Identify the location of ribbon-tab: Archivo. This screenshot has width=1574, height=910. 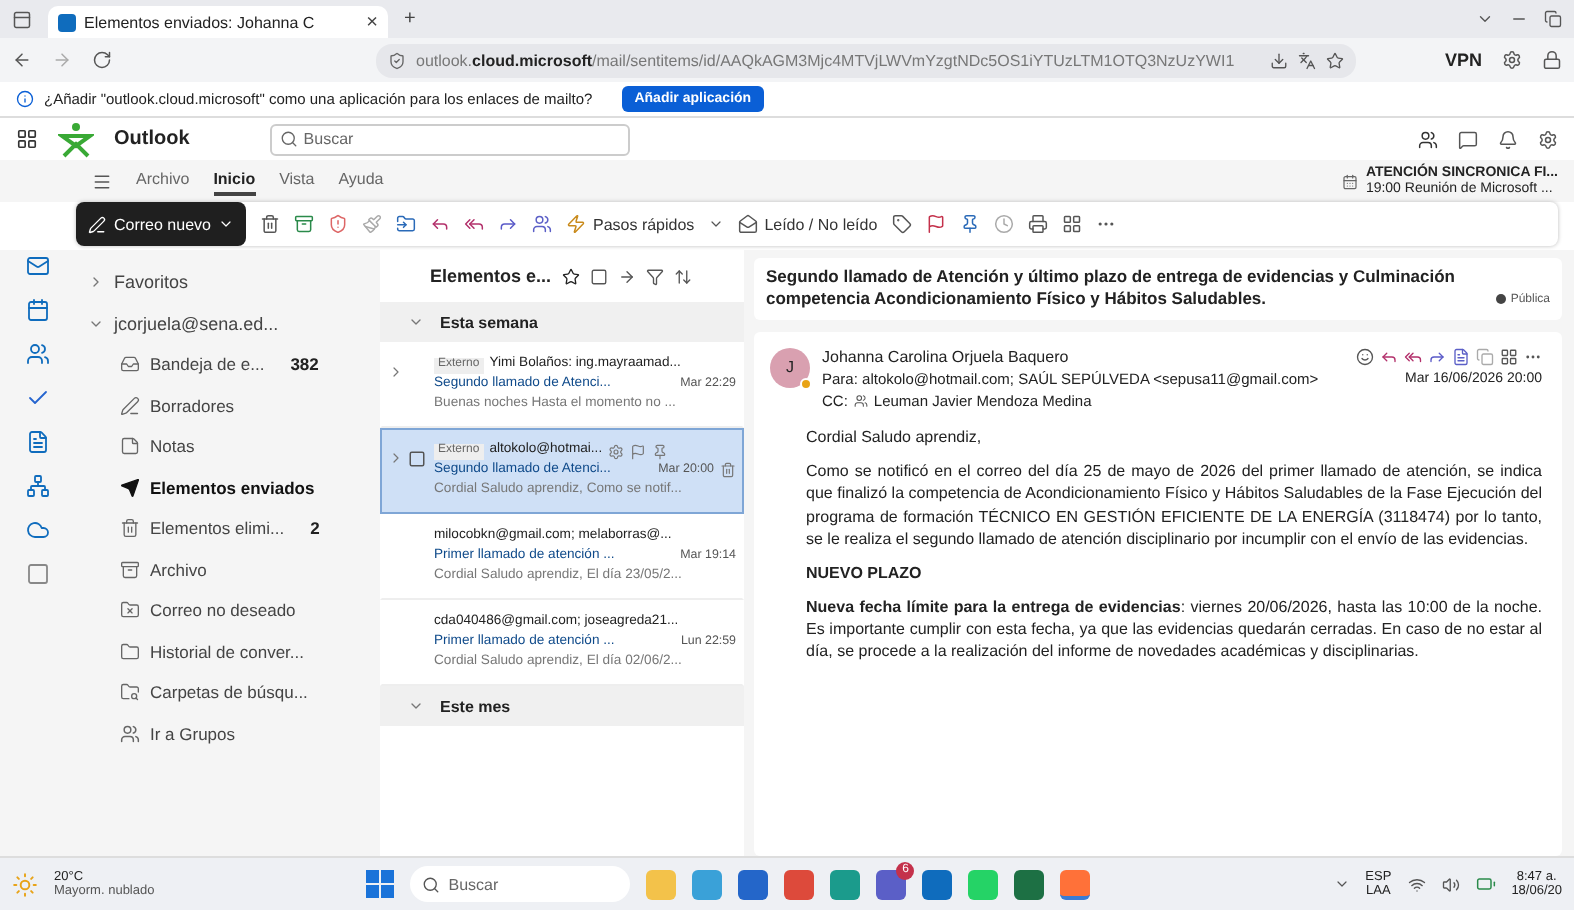
(163, 181).